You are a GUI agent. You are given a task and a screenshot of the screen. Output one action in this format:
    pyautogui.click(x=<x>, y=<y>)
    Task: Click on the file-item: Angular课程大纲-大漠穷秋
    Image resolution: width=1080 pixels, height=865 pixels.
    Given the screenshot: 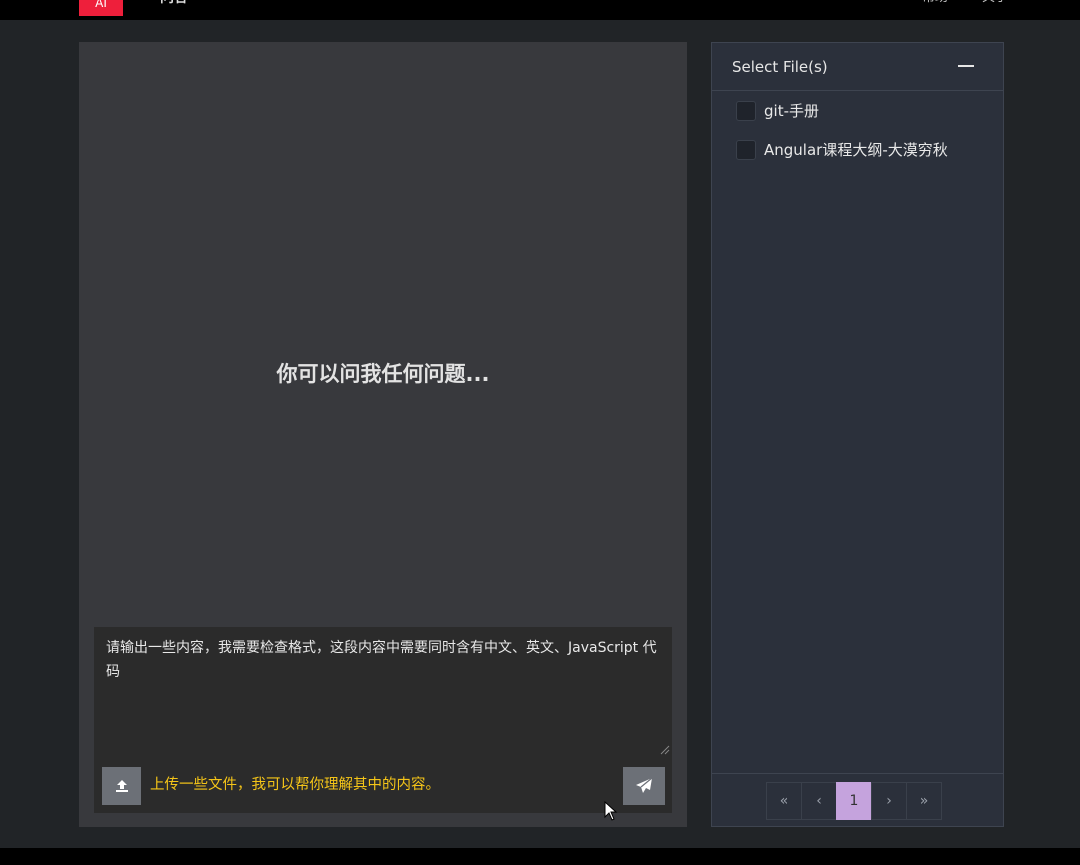 What is the action you would take?
    pyautogui.click(x=842, y=150)
    